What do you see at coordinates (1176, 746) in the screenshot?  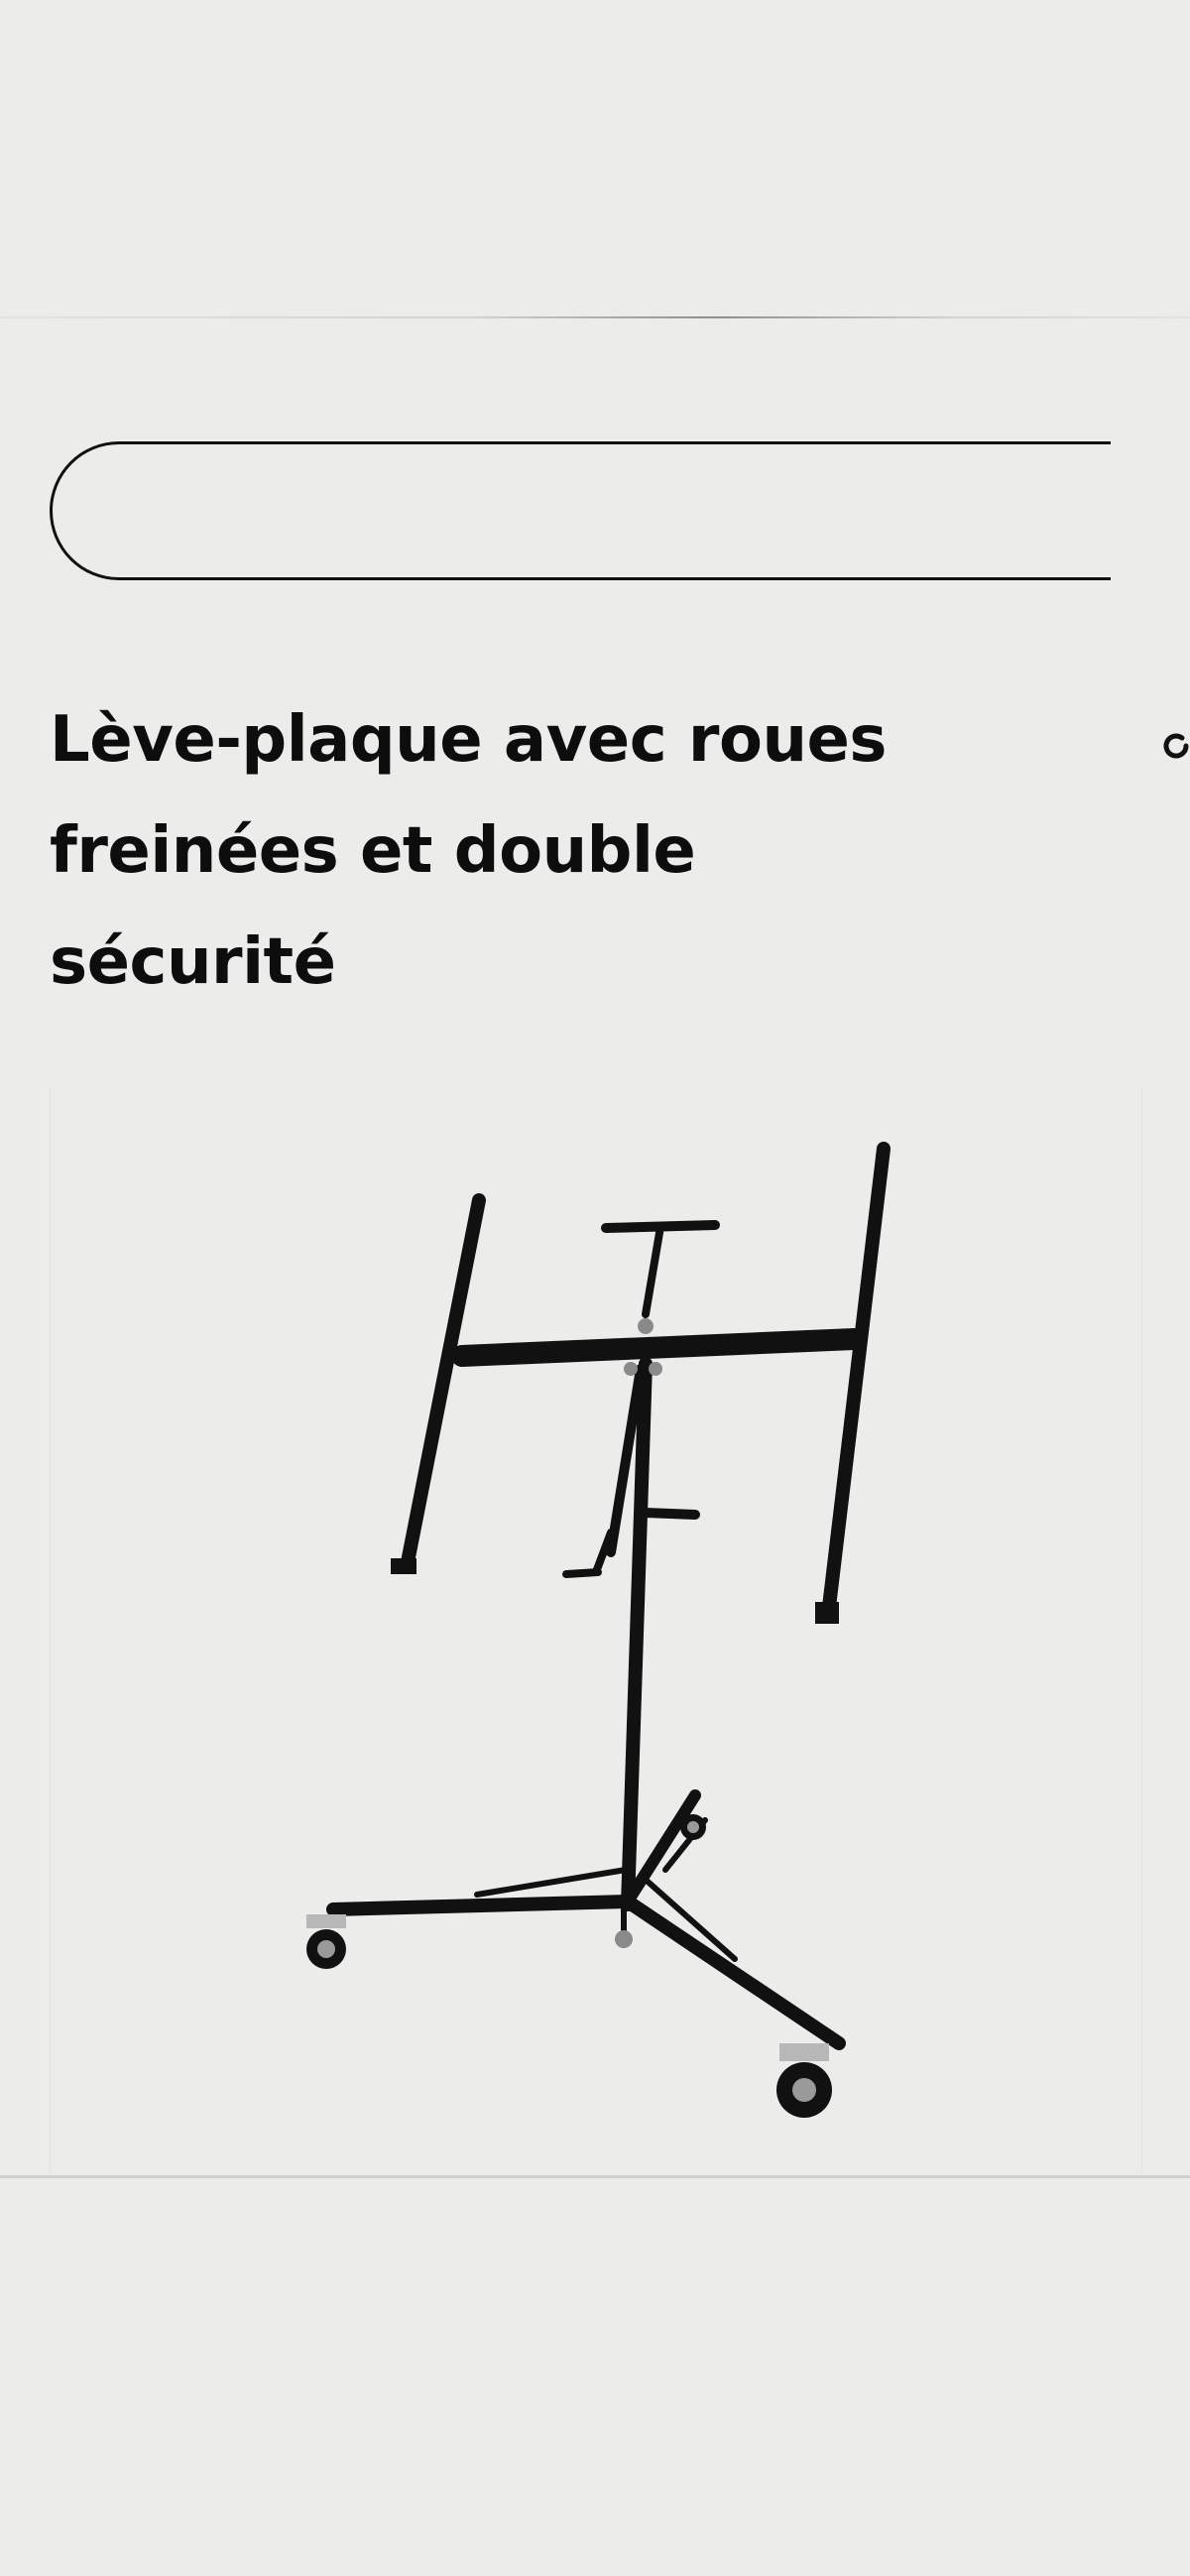 I see `loading-spinner-icon` at bounding box center [1176, 746].